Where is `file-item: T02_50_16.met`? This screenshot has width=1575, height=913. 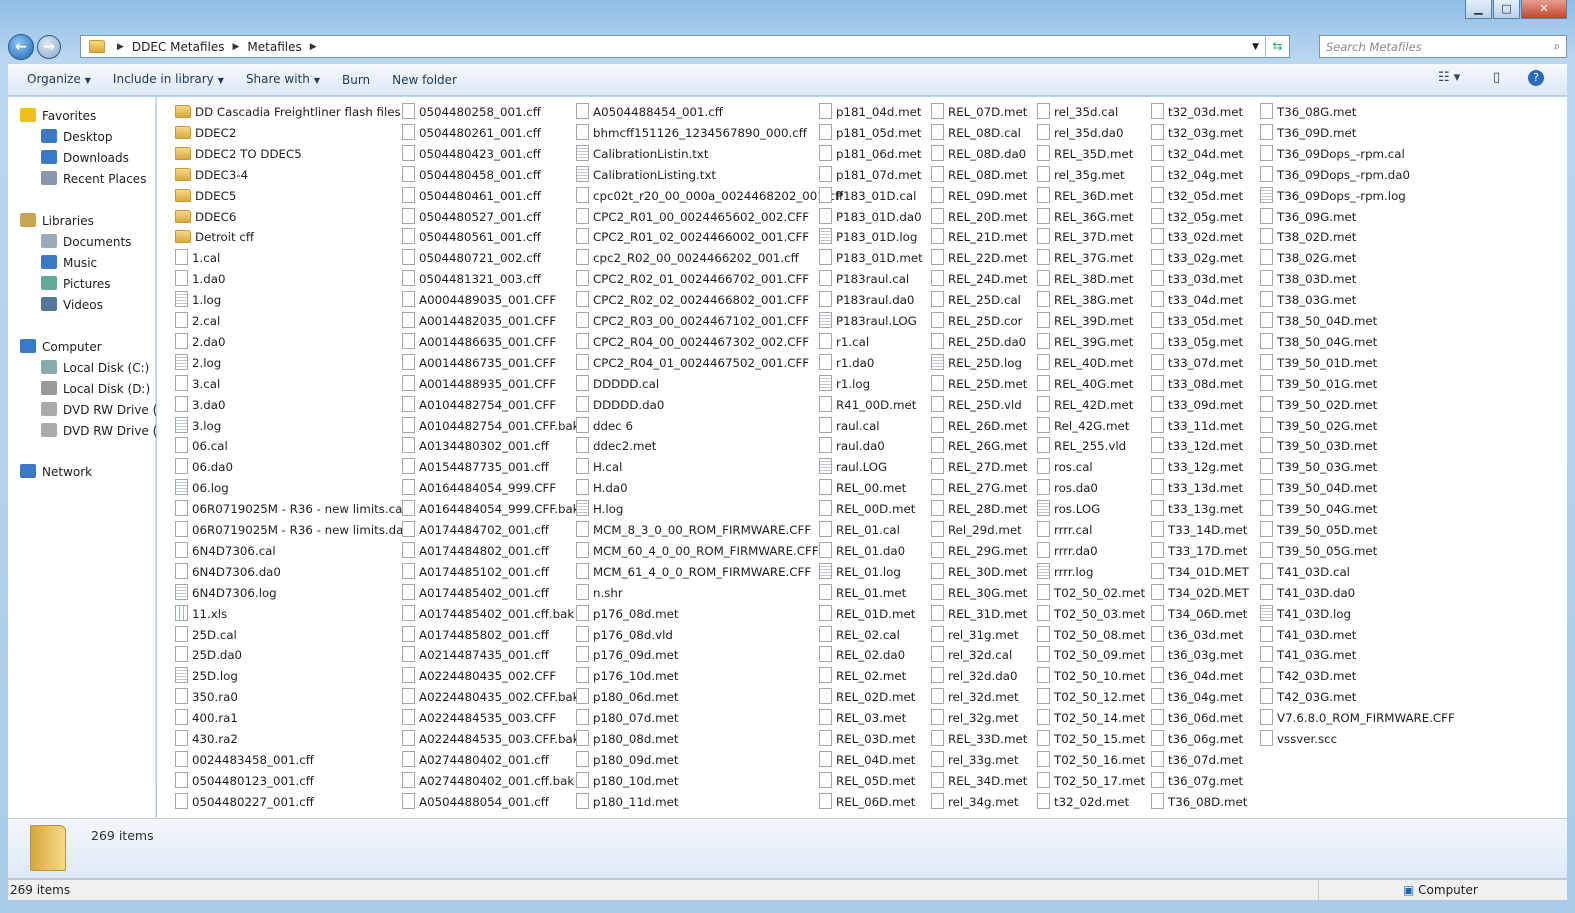
file-item: T02_50_16.met is located at coordinates (1091, 760).